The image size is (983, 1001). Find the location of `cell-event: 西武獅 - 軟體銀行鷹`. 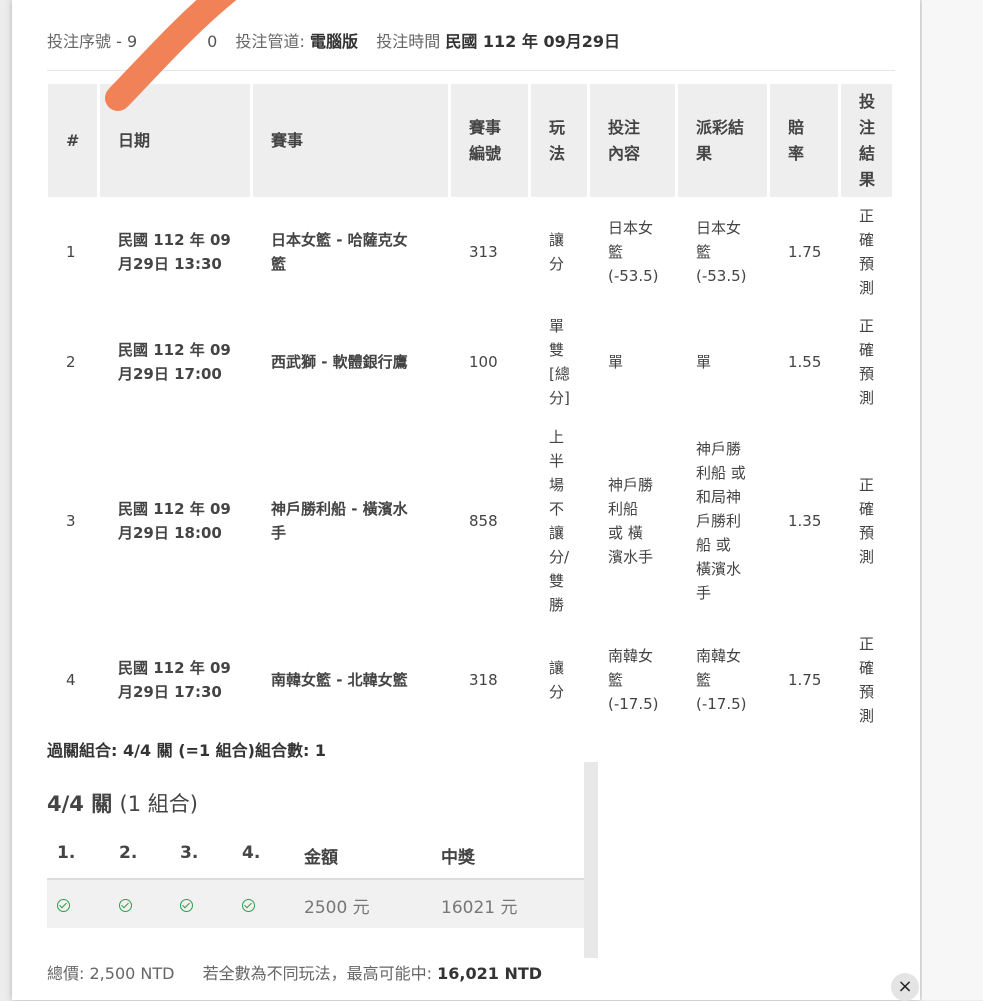

cell-event: 西武獅 - 軟體銀行鷹 is located at coordinates (339, 362).